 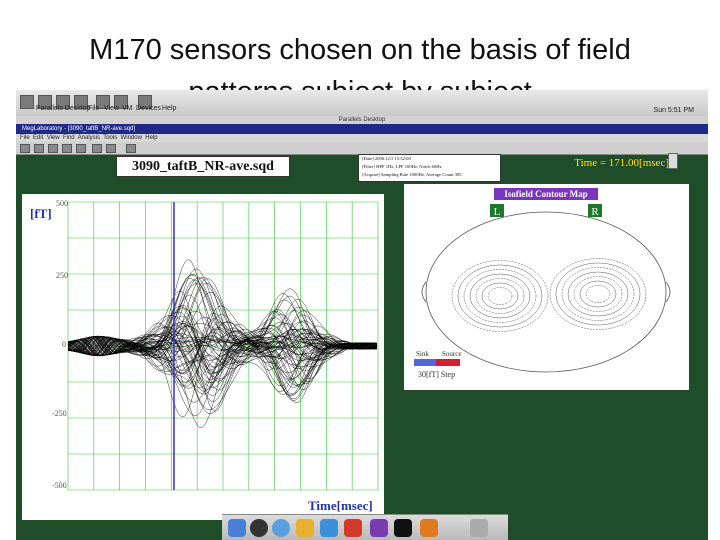 I want to click on menu-help: Help, so click(x=169, y=108).